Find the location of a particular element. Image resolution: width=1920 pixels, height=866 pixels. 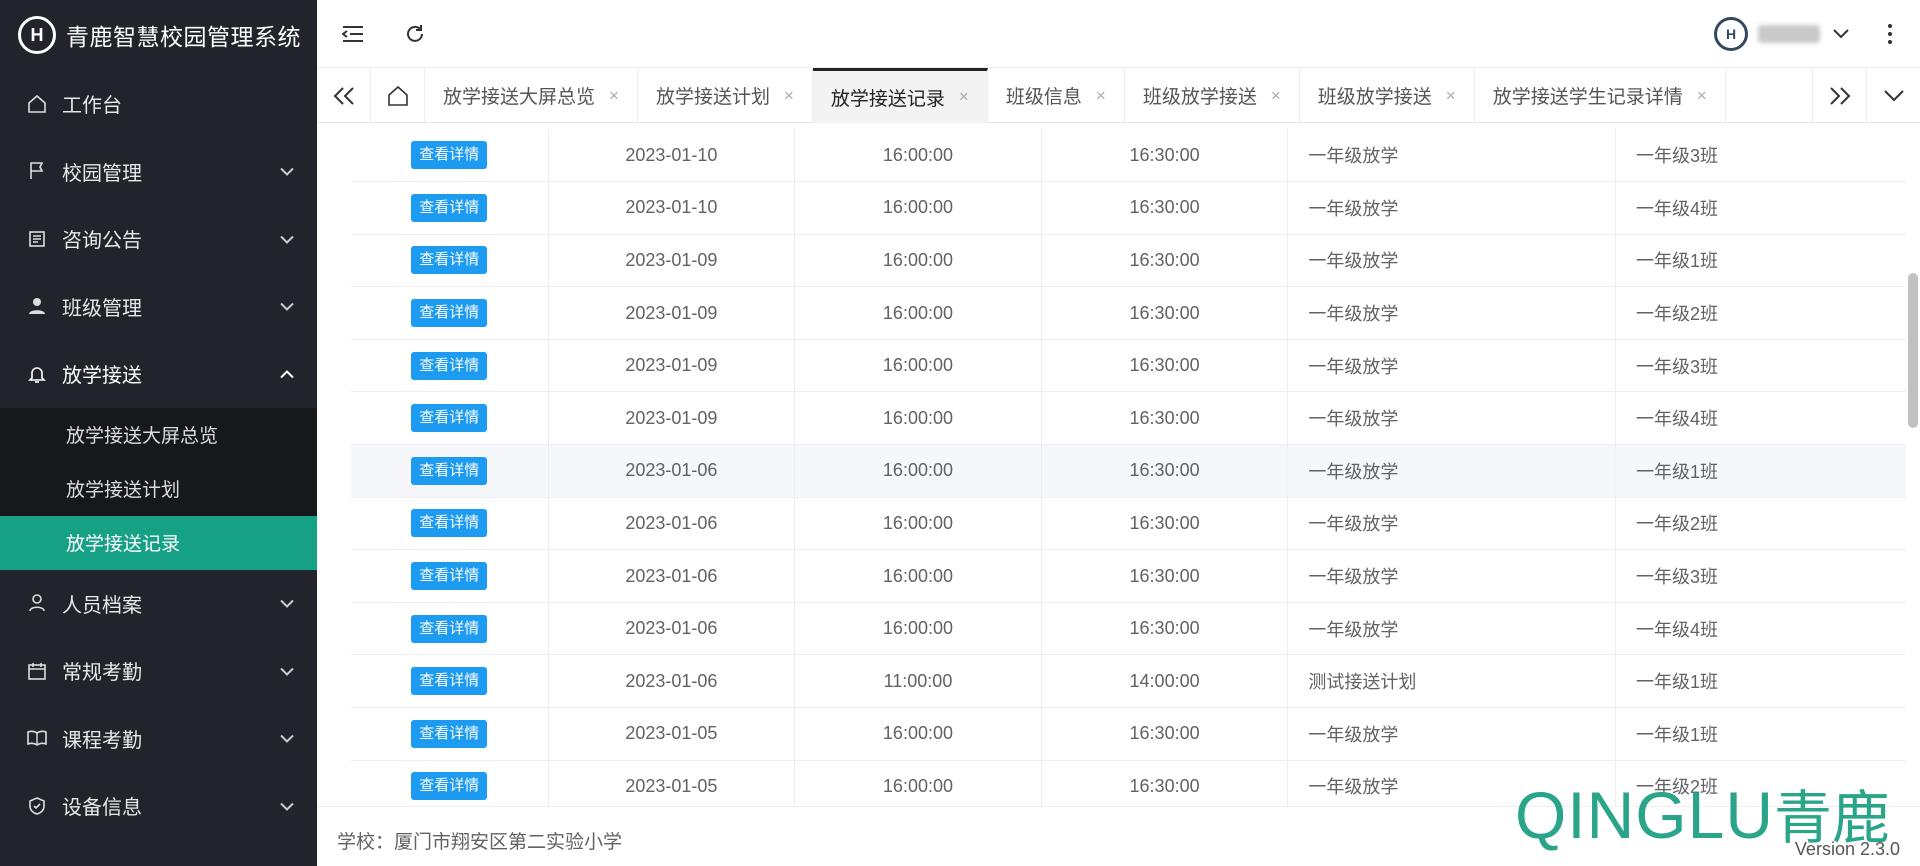

tab-controls-right is located at coordinates (1866, 95).